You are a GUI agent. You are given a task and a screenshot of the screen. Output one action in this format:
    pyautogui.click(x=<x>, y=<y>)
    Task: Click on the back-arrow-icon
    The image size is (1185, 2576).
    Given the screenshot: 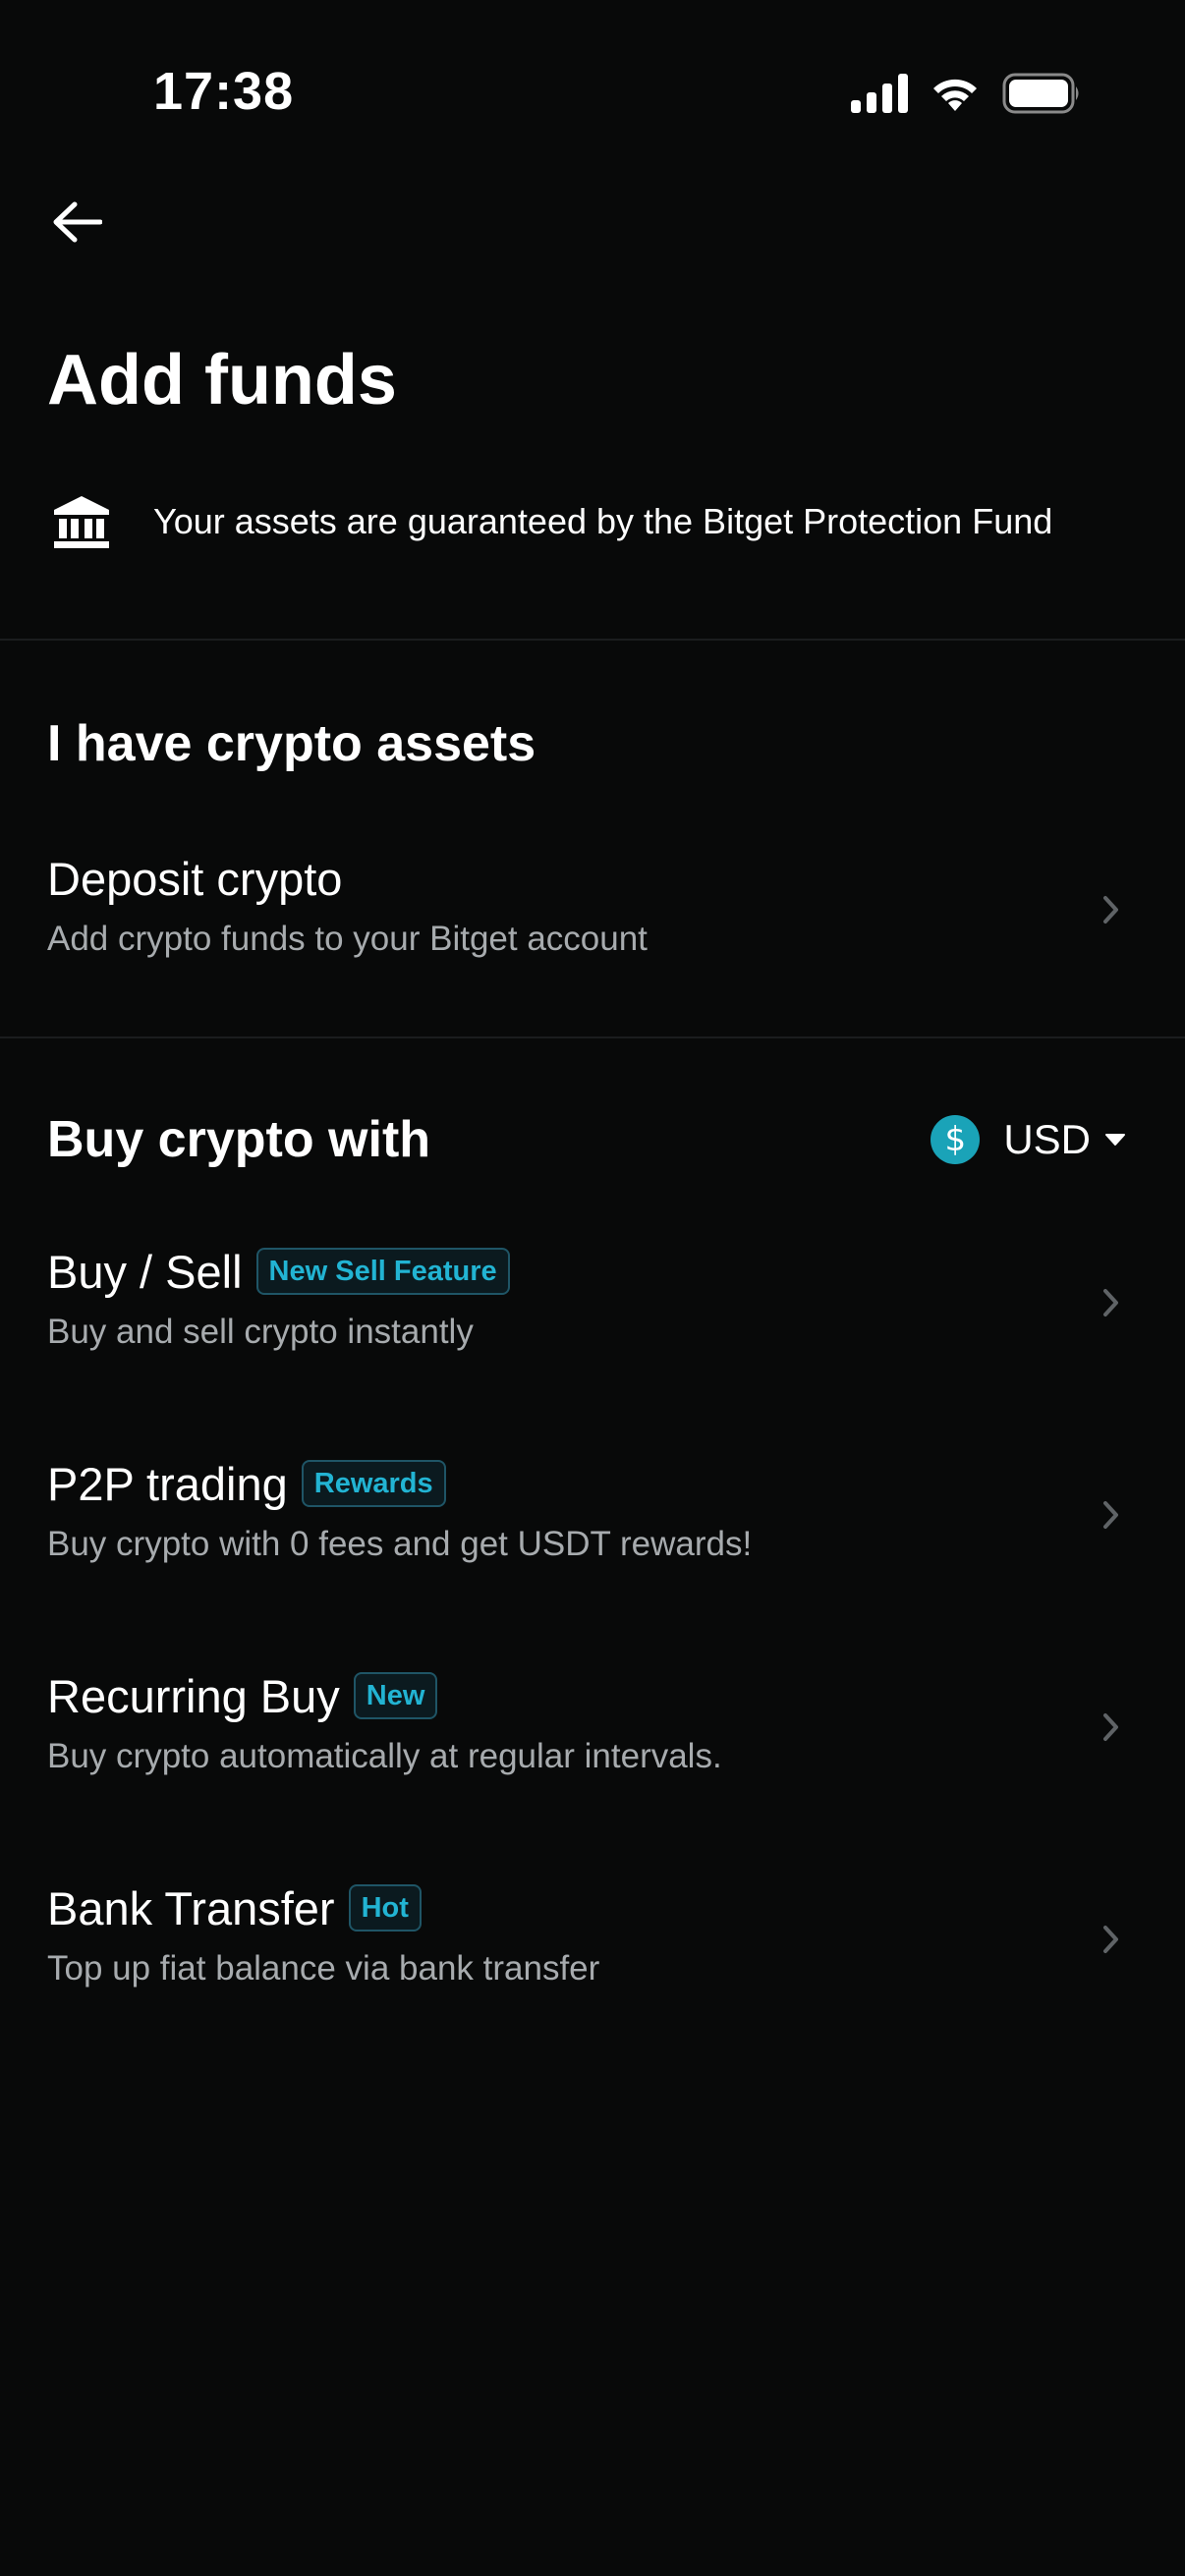 What is the action you would take?
    pyautogui.click(x=77, y=224)
    